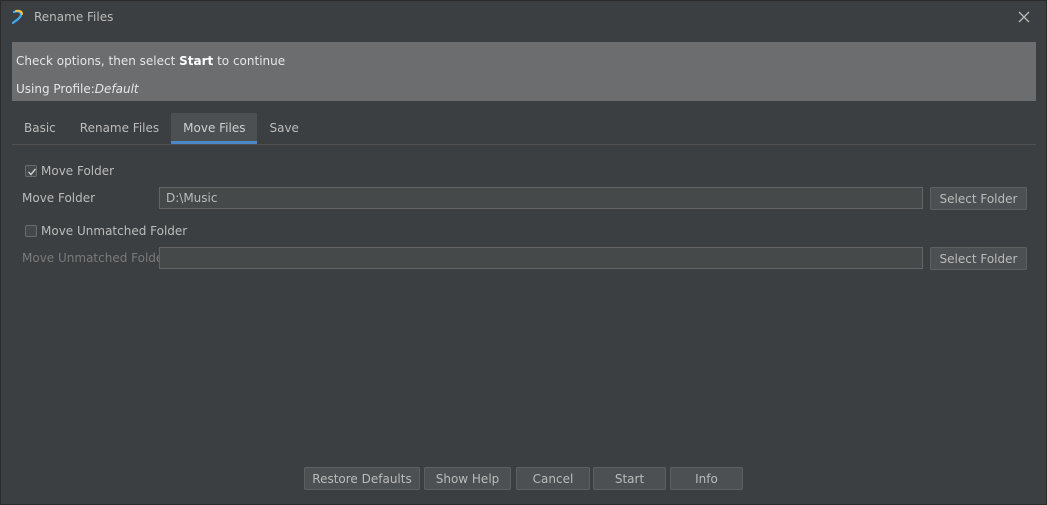  I want to click on checkbox-checked, so click(31, 171).